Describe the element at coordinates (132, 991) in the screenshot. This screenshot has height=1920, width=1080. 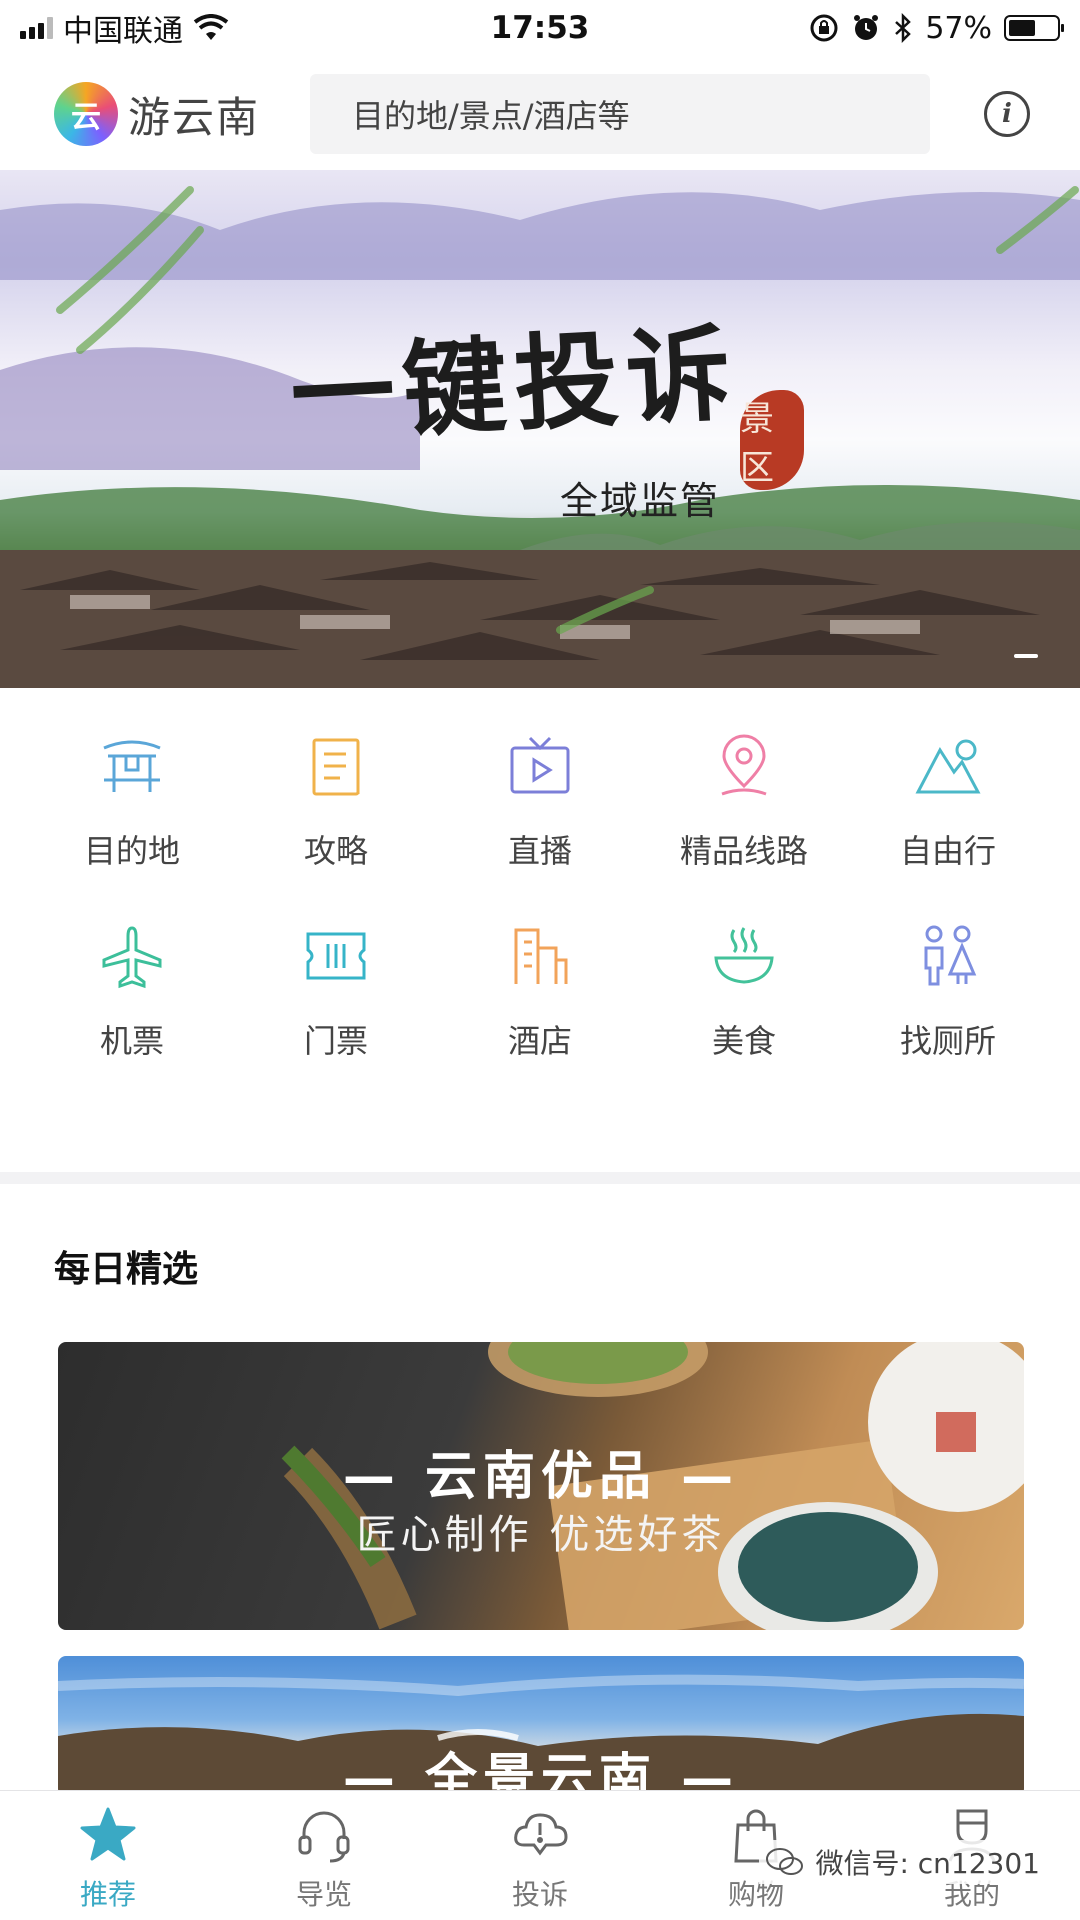
I see `menu-item-flights: 机票` at that location.